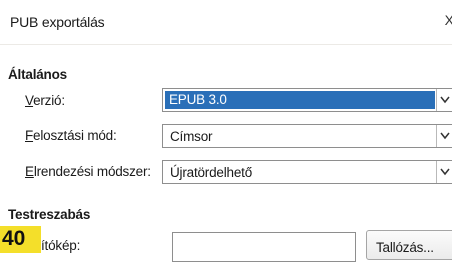  I want to click on version-value: EPUB 3.0, so click(300, 100).